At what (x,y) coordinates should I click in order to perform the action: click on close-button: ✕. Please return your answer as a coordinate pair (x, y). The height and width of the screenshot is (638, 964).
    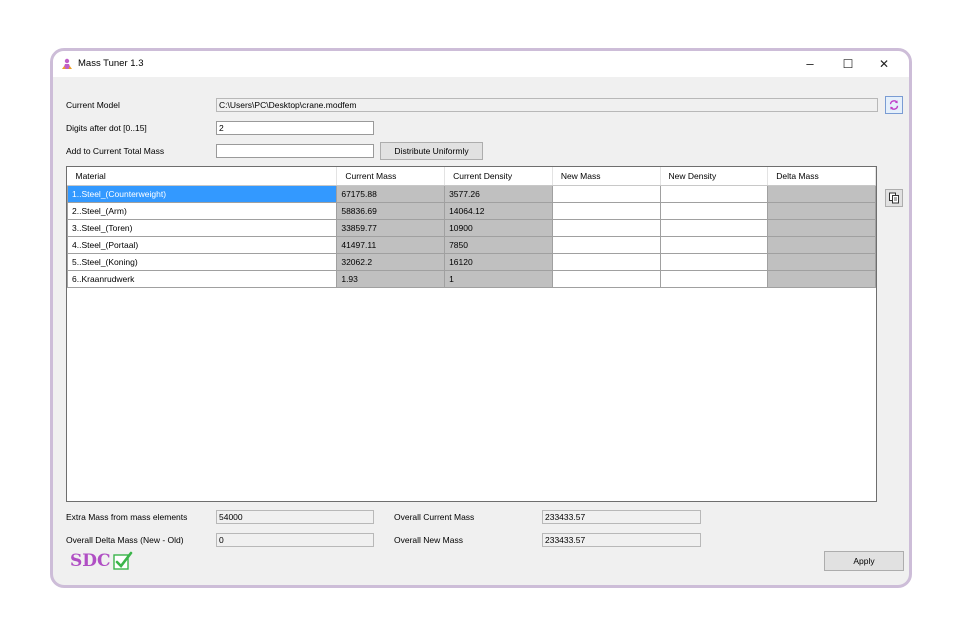
    Looking at the image, I should click on (884, 64).